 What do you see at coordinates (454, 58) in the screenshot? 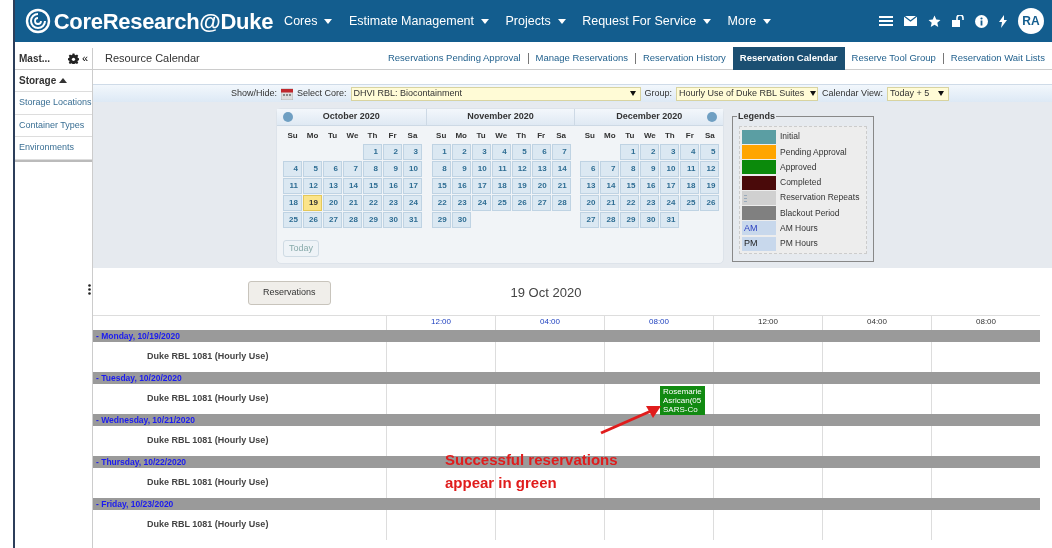
I see `tab: Reservations Pending Approval` at bounding box center [454, 58].